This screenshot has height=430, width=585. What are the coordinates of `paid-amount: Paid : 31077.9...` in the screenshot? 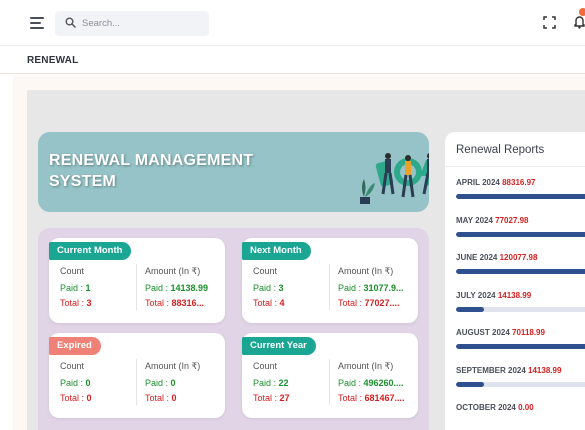 It's located at (371, 288).